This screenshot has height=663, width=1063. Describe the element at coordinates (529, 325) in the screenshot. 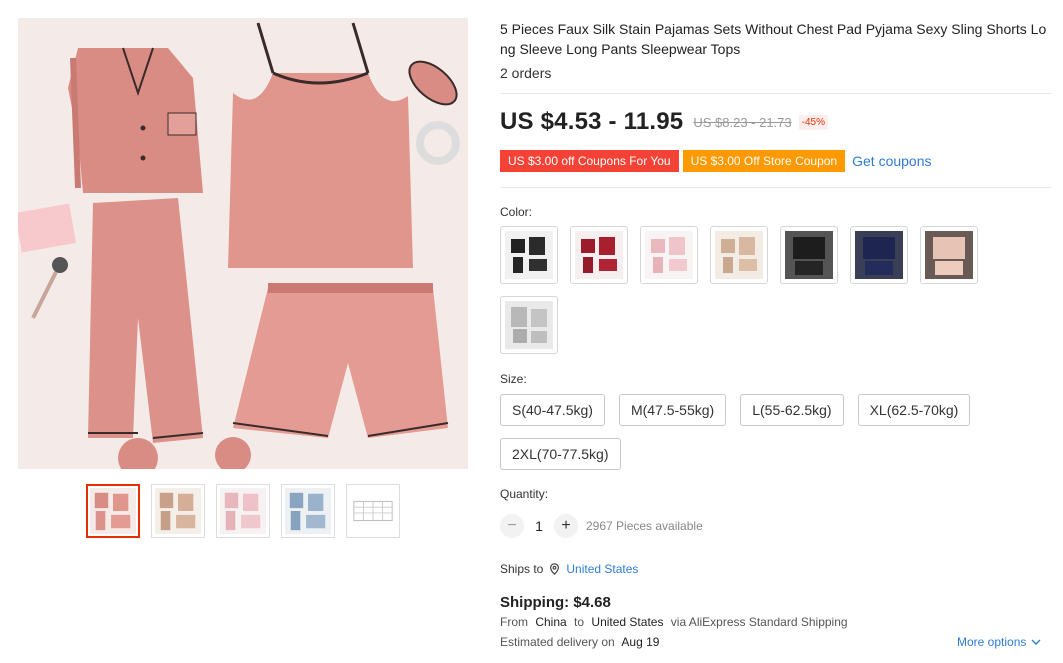

I see `color-swatch-silver-gray` at that location.